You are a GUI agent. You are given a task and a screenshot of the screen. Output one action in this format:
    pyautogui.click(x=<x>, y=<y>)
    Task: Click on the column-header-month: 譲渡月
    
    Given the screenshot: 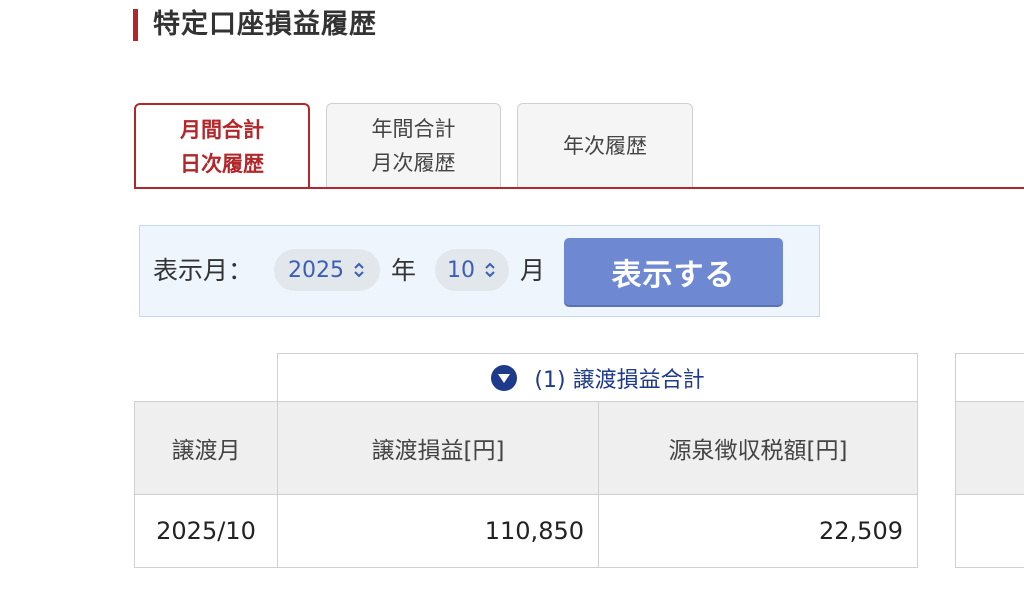 What is the action you would take?
    pyautogui.click(x=206, y=448)
    